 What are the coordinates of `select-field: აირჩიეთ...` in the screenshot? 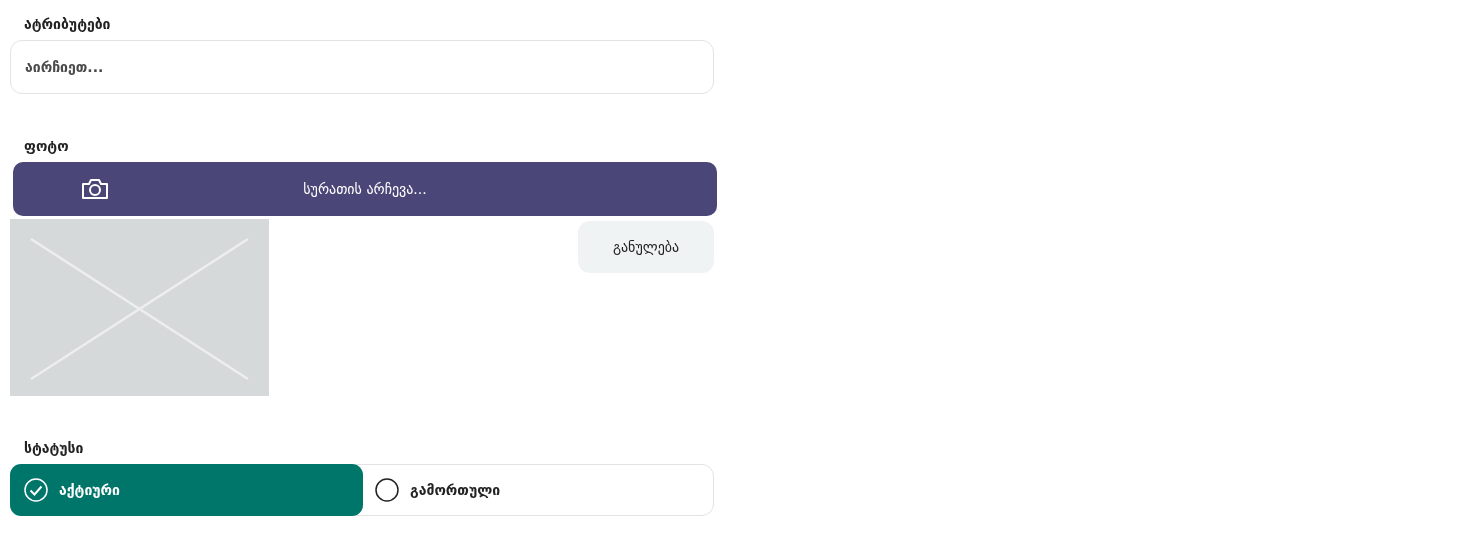 It's located at (362, 67).